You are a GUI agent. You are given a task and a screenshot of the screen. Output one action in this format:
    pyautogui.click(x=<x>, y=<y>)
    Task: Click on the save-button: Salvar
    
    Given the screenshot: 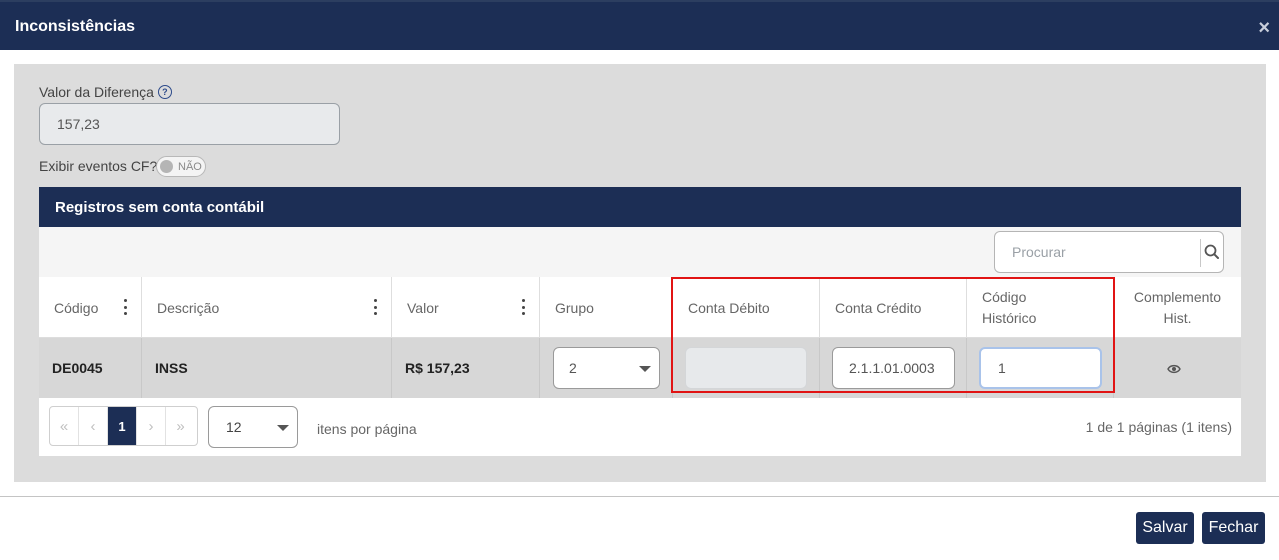 What is the action you would take?
    pyautogui.click(x=1165, y=528)
    